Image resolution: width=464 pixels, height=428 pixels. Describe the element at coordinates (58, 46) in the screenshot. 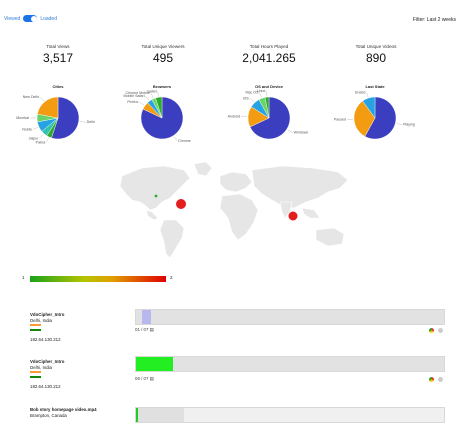

I see `stat-label: Total Views` at that location.